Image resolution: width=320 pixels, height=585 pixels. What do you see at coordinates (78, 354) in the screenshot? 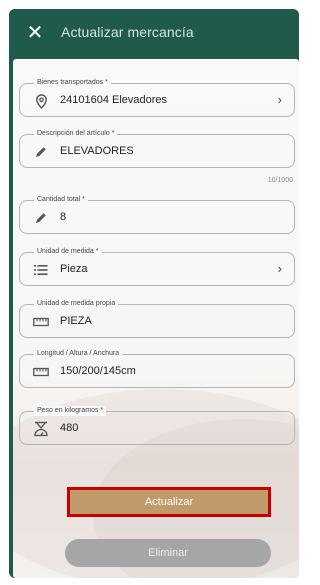
I see `field-label: Longitud / Altura / Anchura` at bounding box center [78, 354].